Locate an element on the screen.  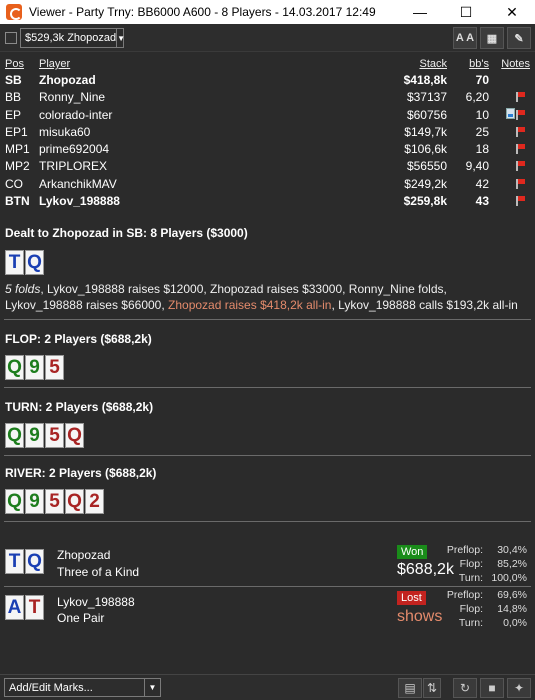
refresh-icon: ↻ is located at coordinates (465, 688).